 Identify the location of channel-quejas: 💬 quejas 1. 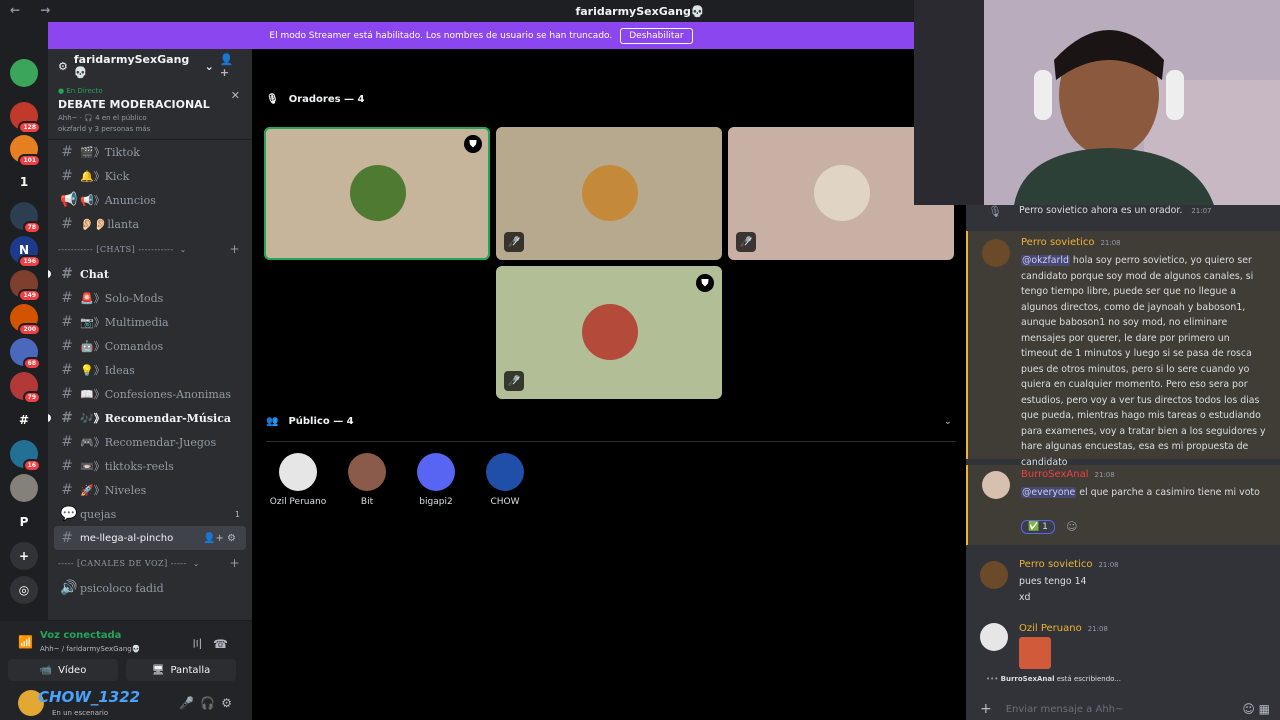
(150, 514).